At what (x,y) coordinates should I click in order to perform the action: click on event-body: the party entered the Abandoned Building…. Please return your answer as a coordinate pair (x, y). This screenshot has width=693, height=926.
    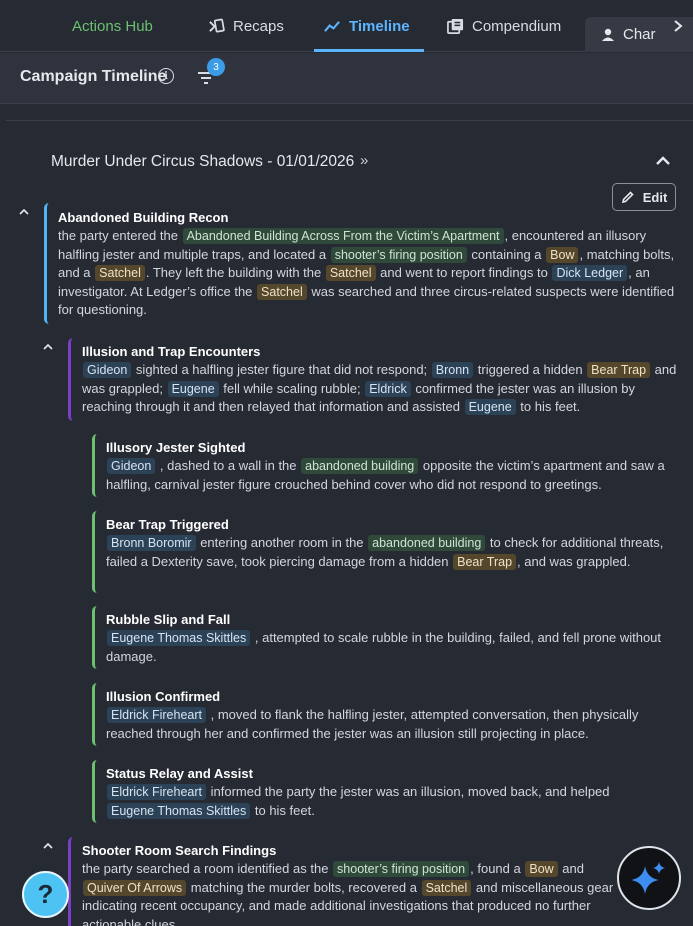
    Looking at the image, I should click on (366, 272).